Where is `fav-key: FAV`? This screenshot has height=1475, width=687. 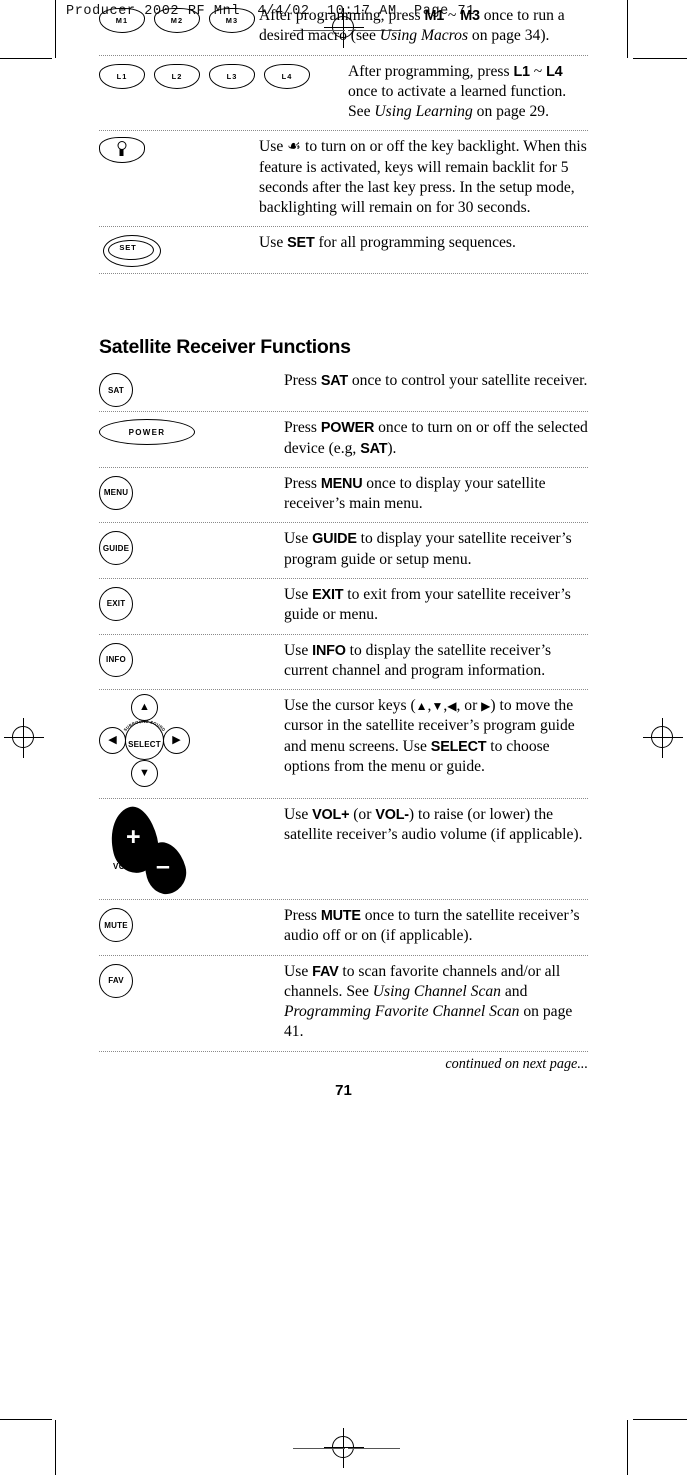
fav-key: FAV is located at coordinates (116, 980).